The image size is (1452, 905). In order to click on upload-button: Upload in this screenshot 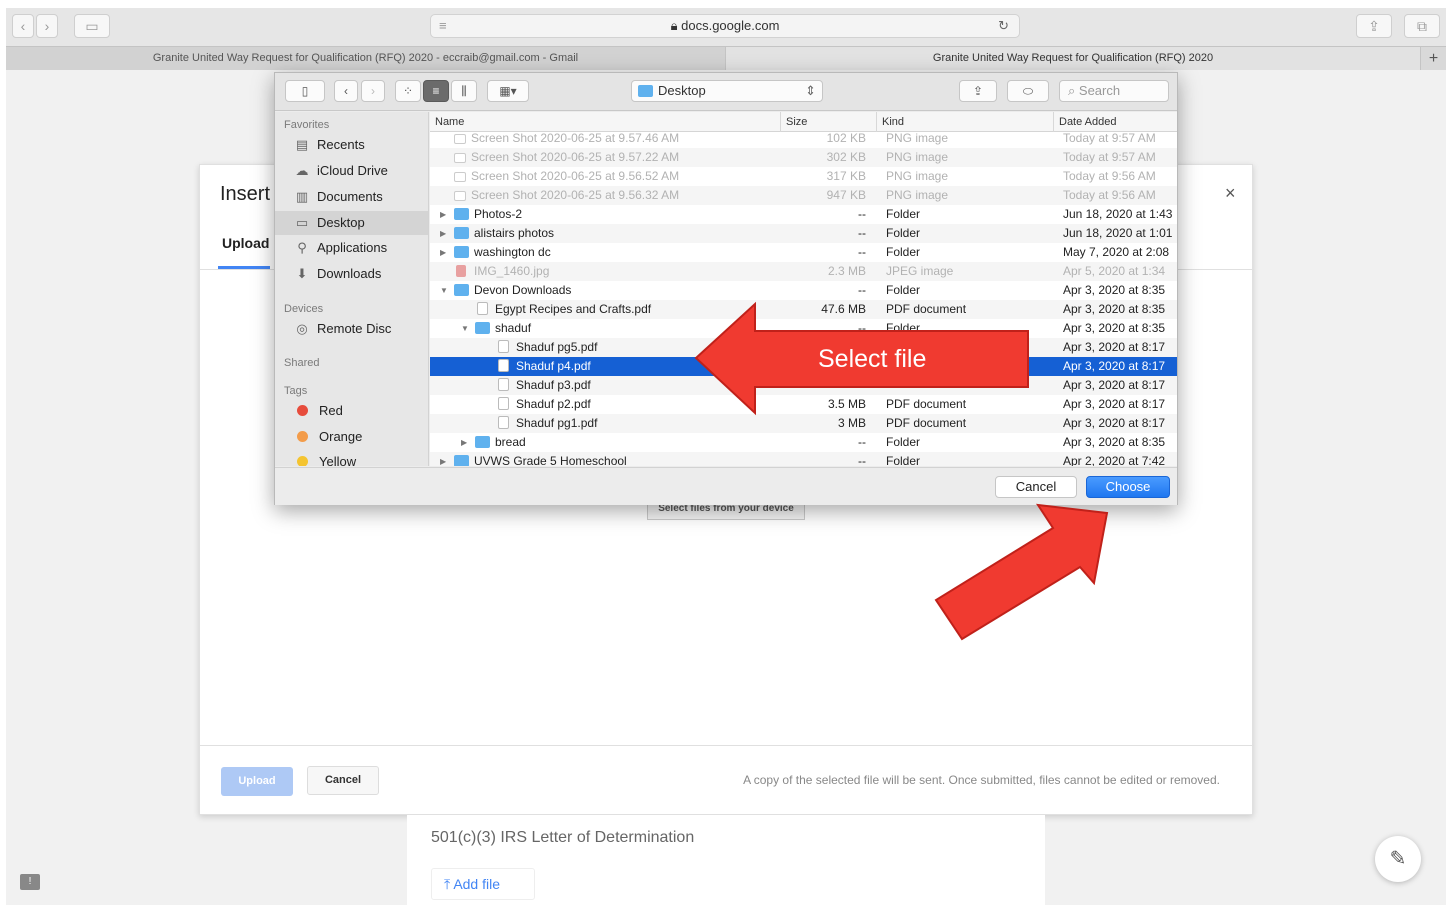, I will do `click(257, 781)`.